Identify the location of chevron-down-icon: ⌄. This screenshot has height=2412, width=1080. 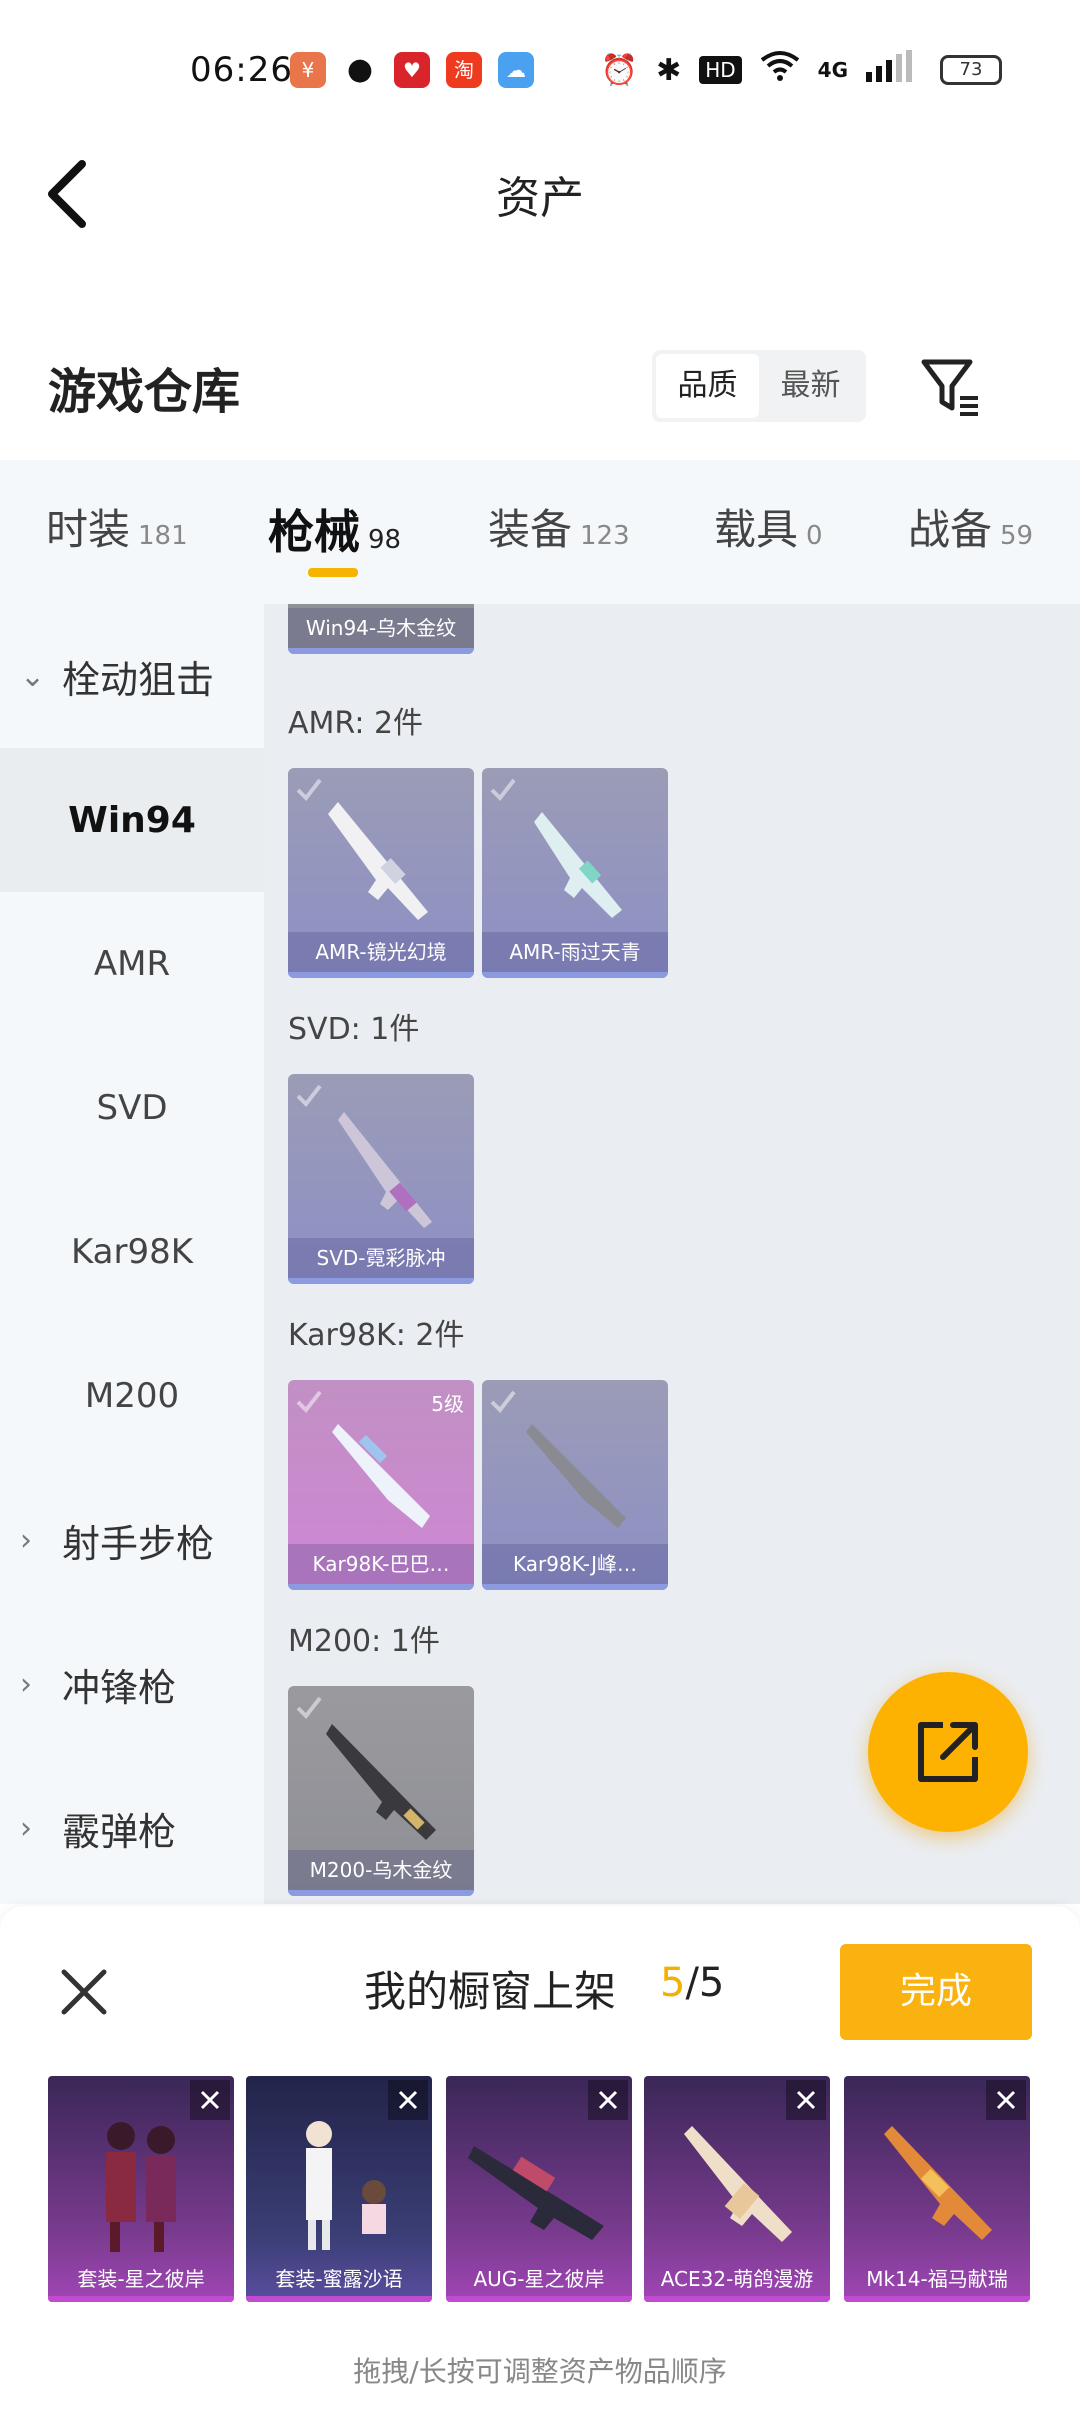
(33, 676).